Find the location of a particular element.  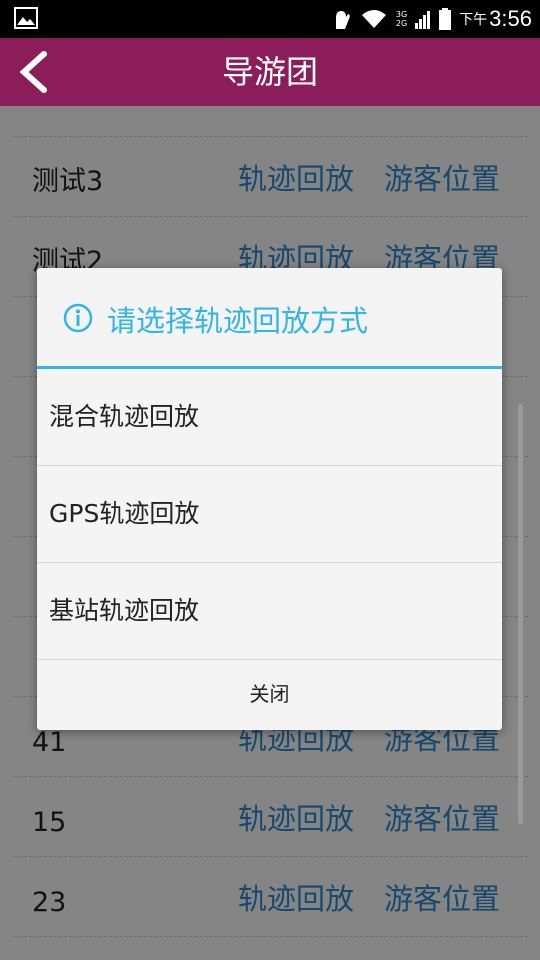

option-gps-playback: GPS轨迹回放 is located at coordinates (269, 514).